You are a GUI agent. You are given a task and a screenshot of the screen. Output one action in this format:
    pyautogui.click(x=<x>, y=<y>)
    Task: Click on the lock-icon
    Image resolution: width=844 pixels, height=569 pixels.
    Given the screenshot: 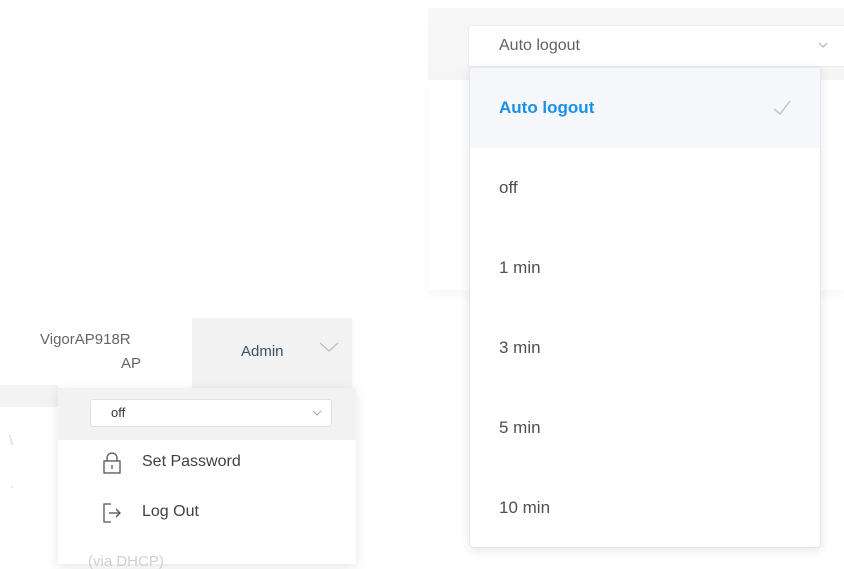 What is the action you would take?
    pyautogui.click(x=112, y=463)
    